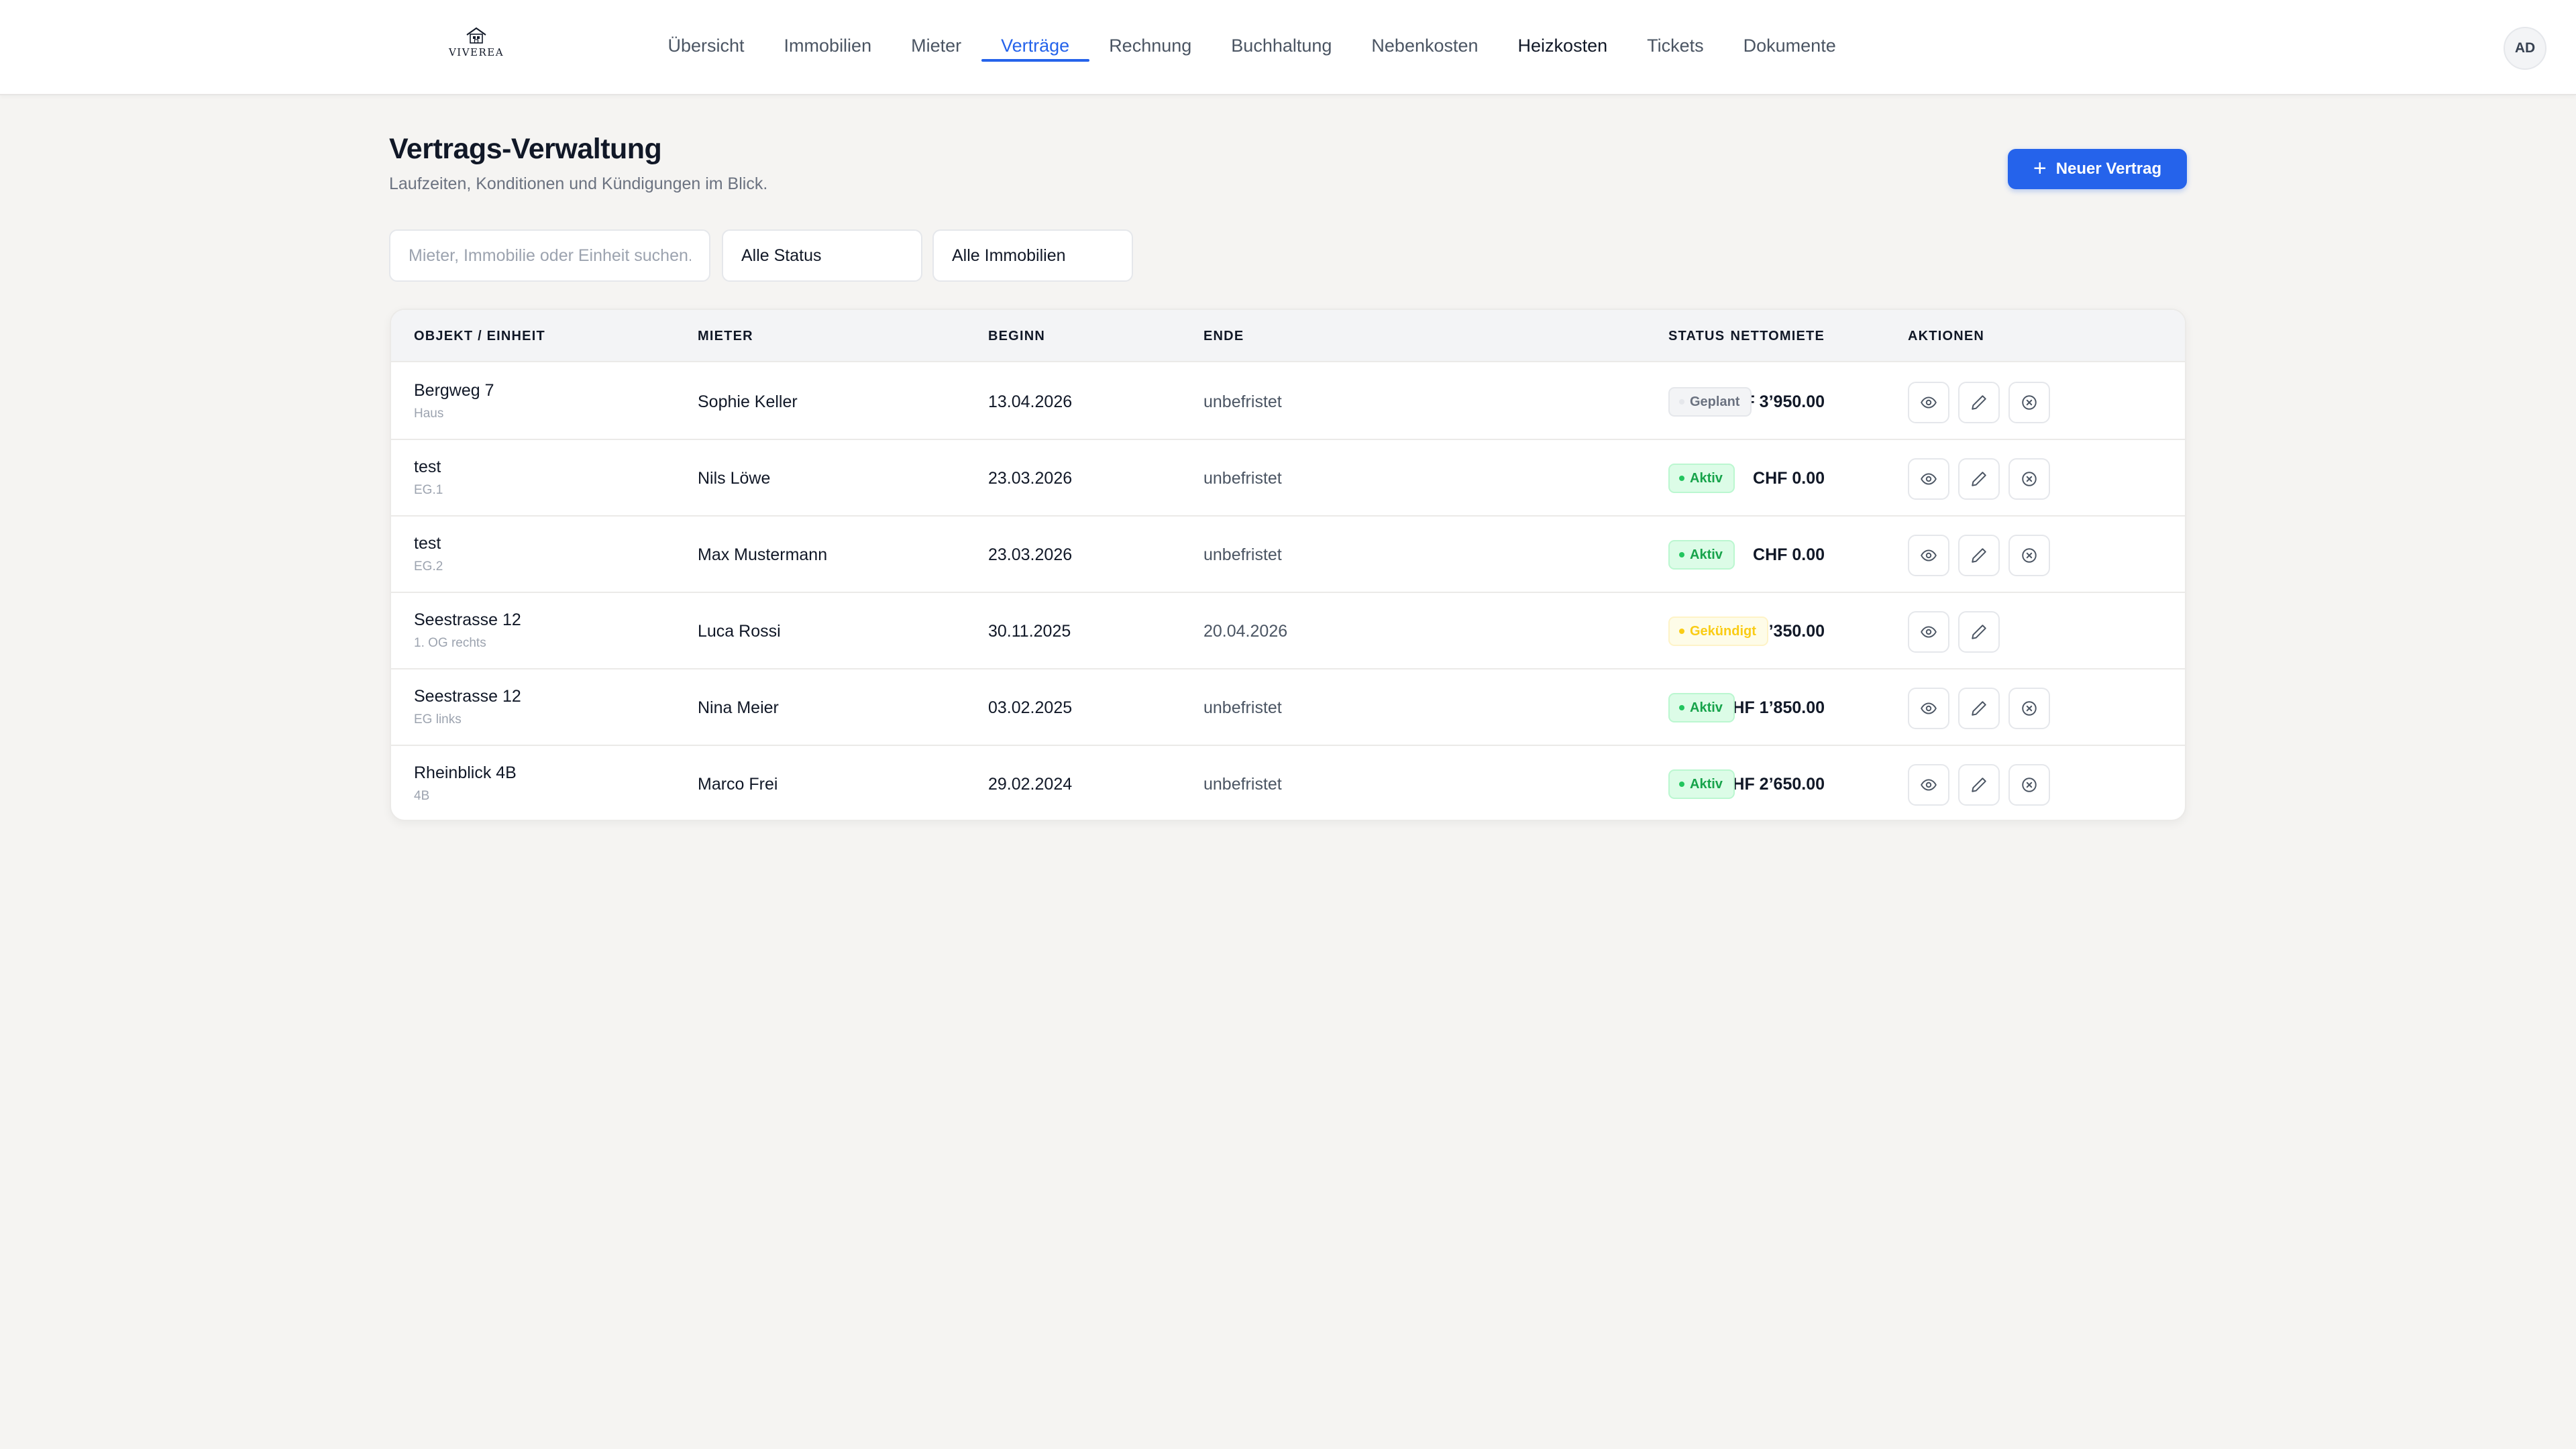 The height and width of the screenshot is (1449, 2576). What do you see at coordinates (1029, 631) in the screenshot?
I see `start-date: 30.11.2025` at bounding box center [1029, 631].